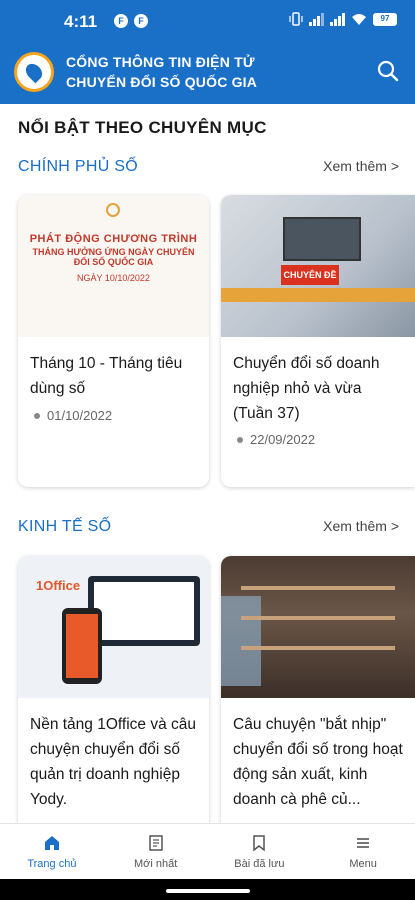 This screenshot has width=415, height=900. What do you see at coordinates (207, 22) in the screenshot?
I see `status-bar: 4:11 F F 97` at bounding box center [207, 22].